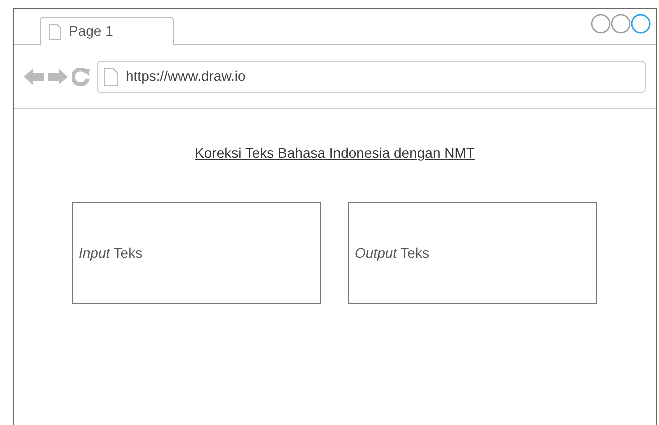 The image size is (659, 425). I want to click on browser-tab: Page 1, so click(107, 31).